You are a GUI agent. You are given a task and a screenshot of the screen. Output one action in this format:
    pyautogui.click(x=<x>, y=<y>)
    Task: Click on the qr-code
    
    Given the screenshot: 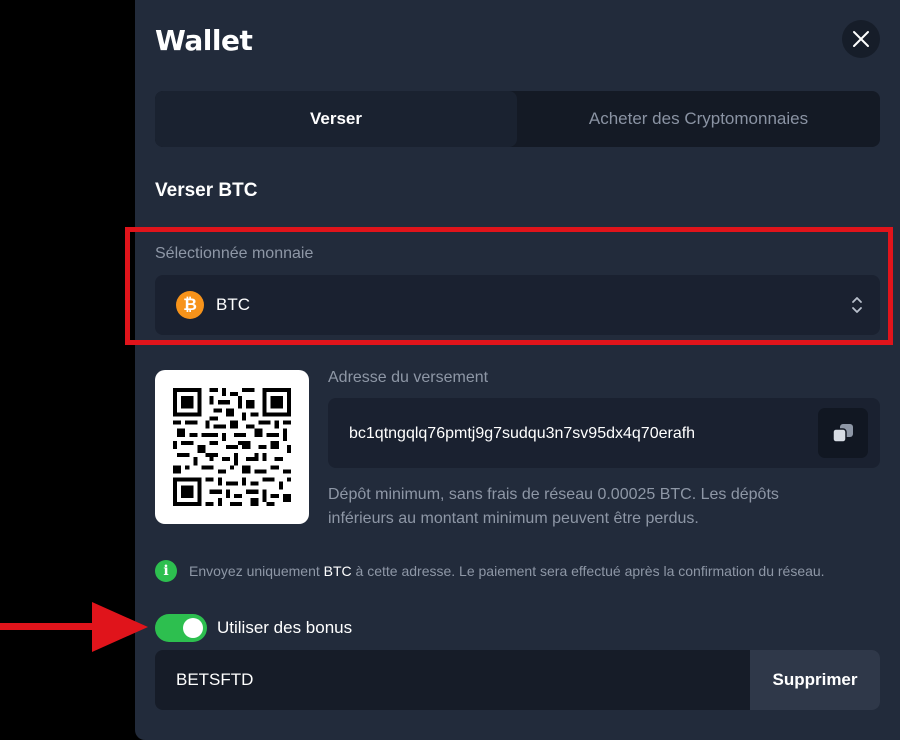 What is the action you would take?
    pyautogui.click(x=232, y=447)
    